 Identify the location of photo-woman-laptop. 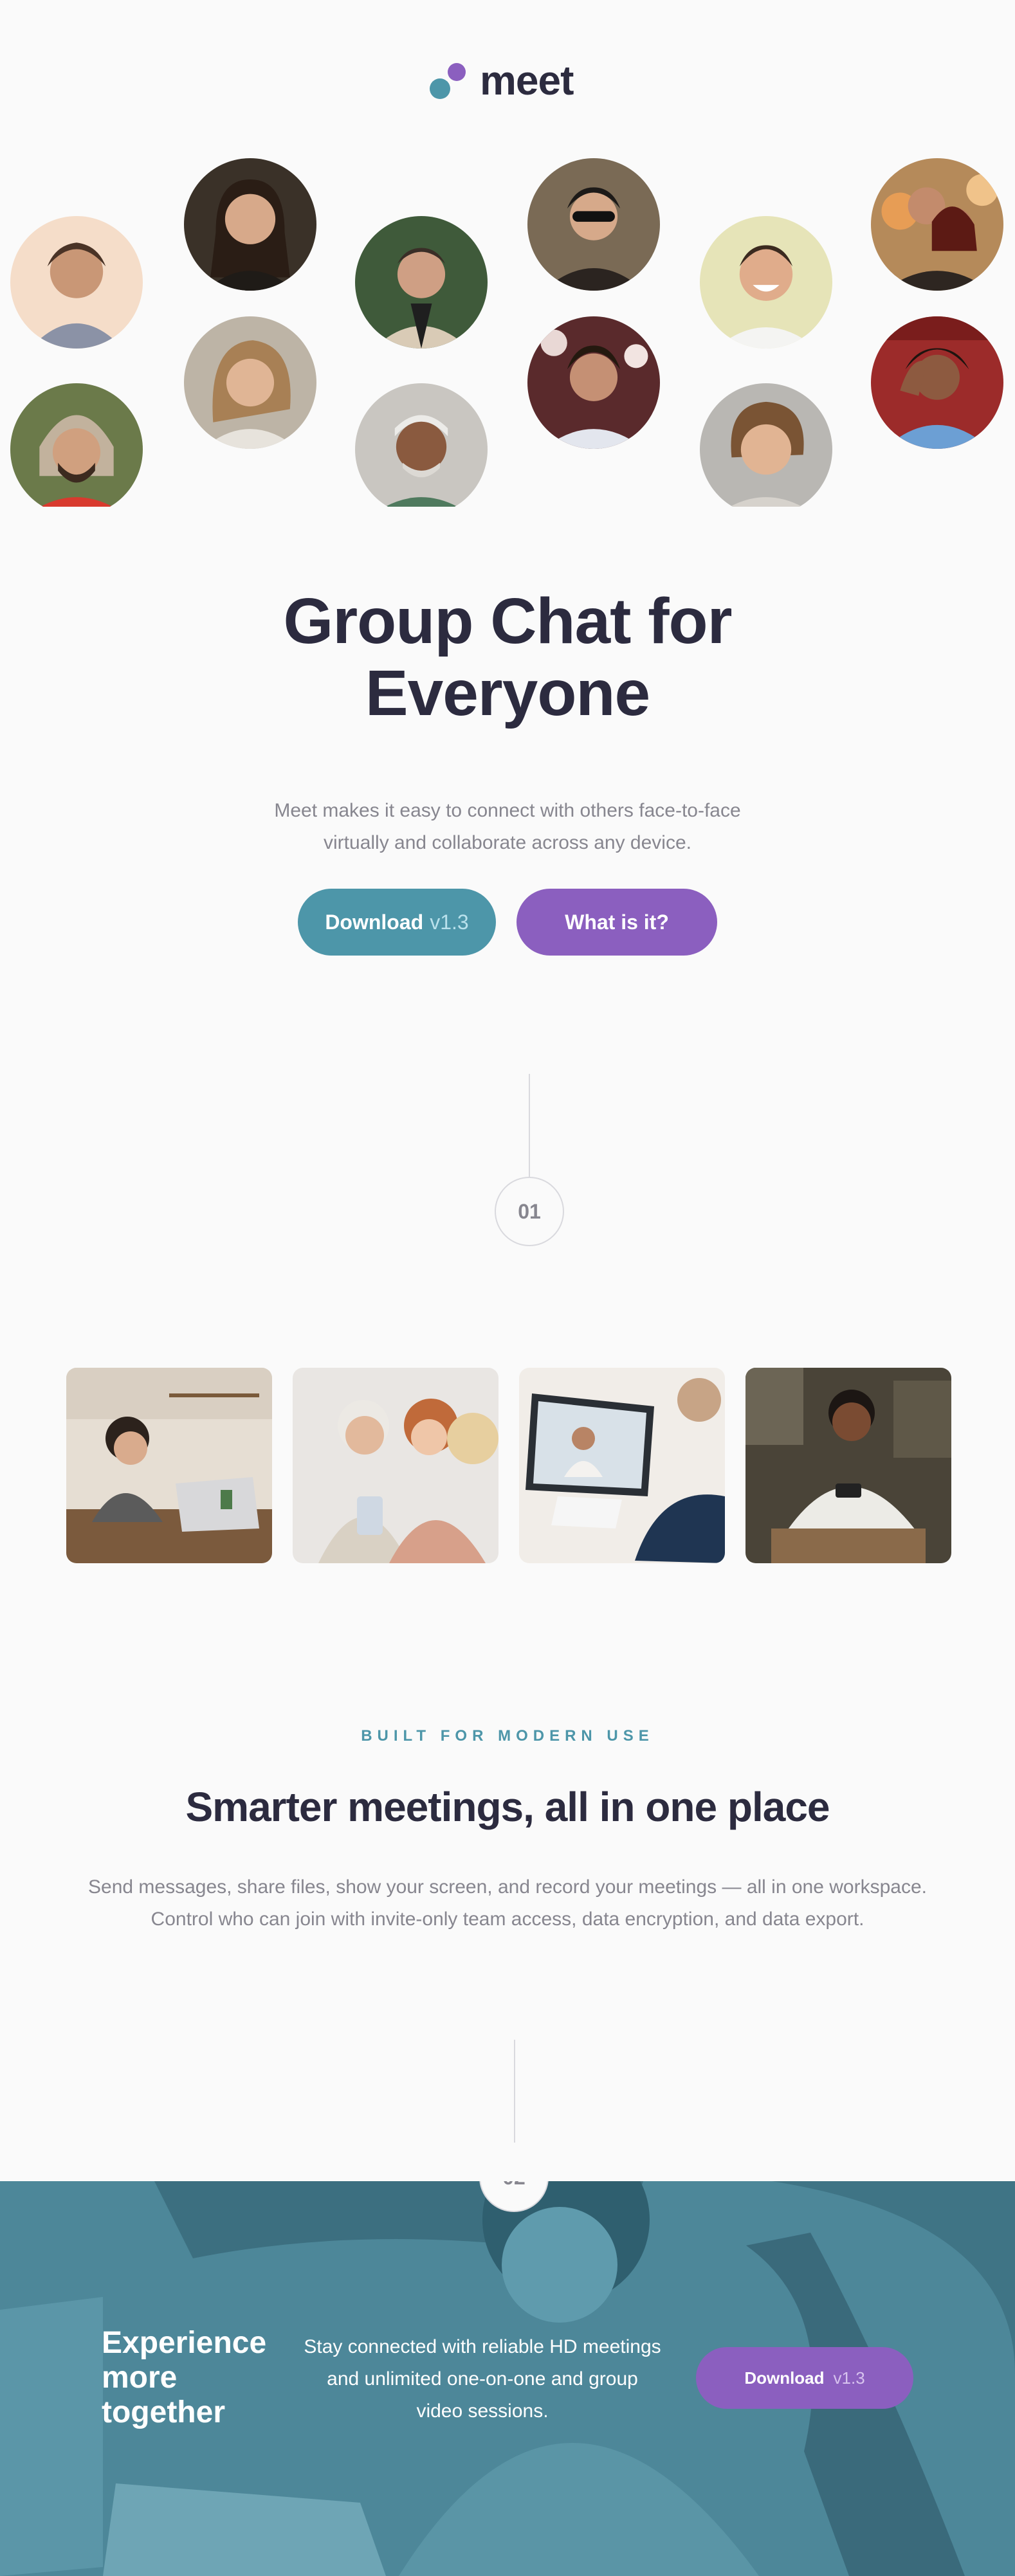
(169, 1465).